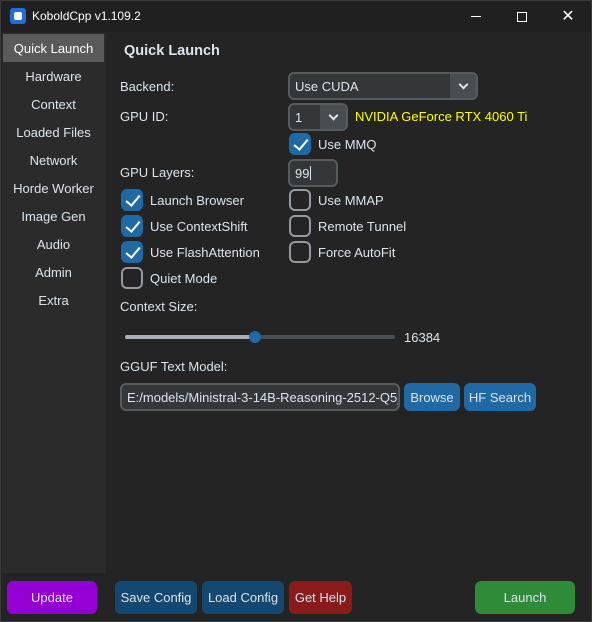  I want to click on gpu-id-label: GPU ID:, so click(144, 116).